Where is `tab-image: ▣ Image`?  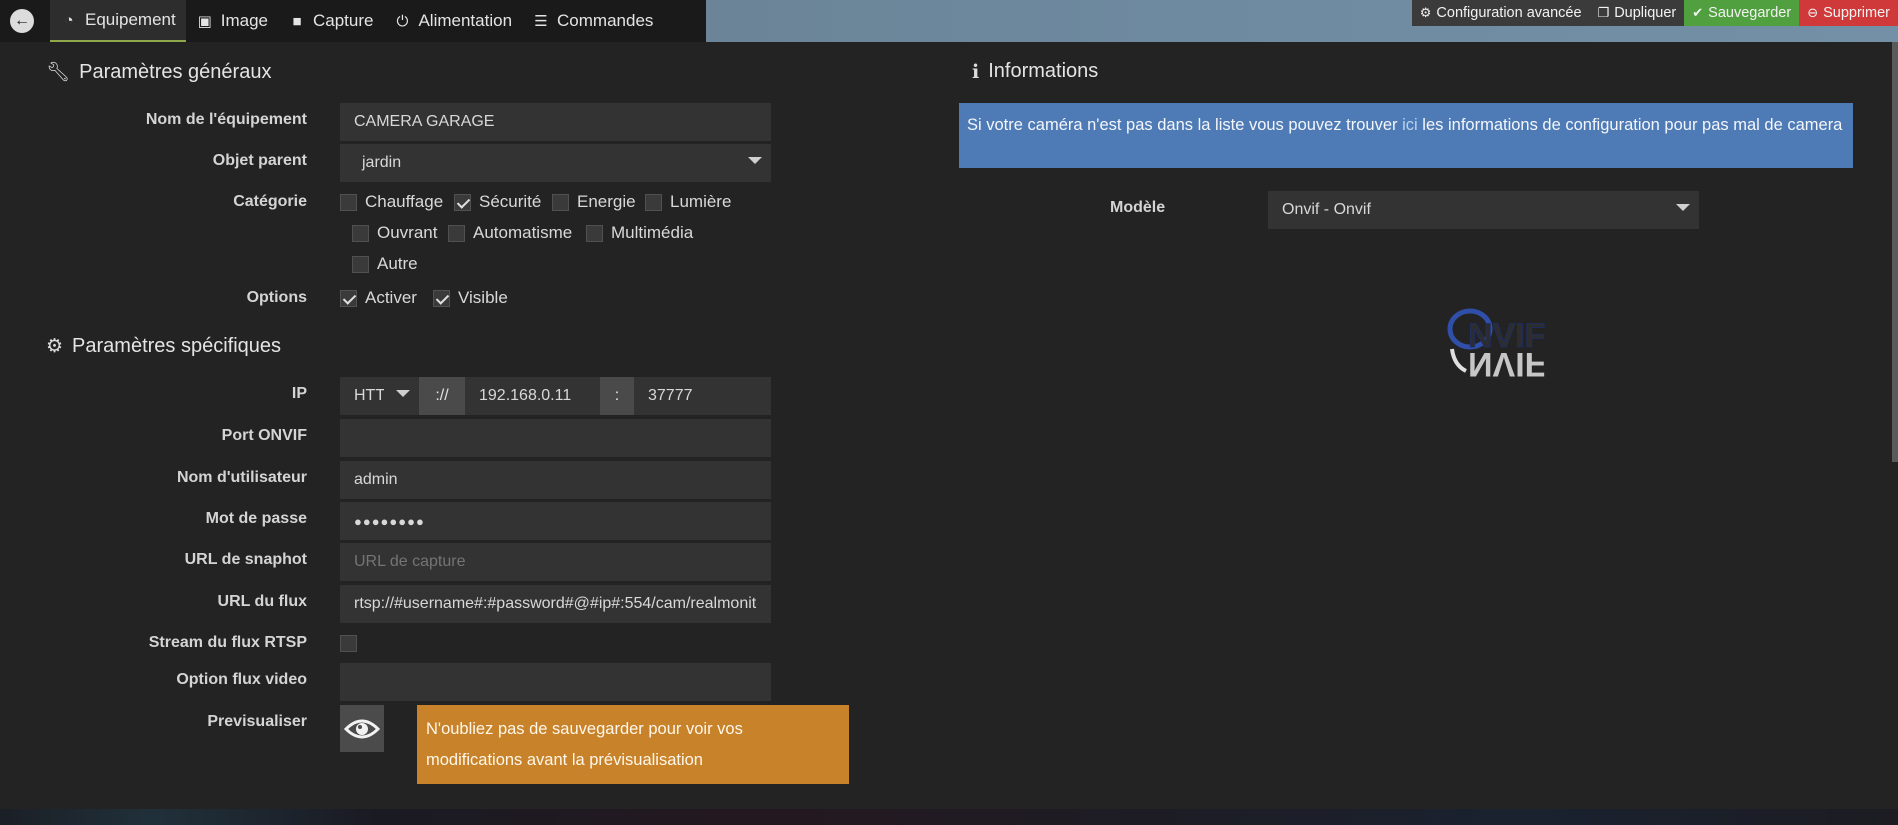 tab-image: ▣ Image is located at coordinates (232, 21).